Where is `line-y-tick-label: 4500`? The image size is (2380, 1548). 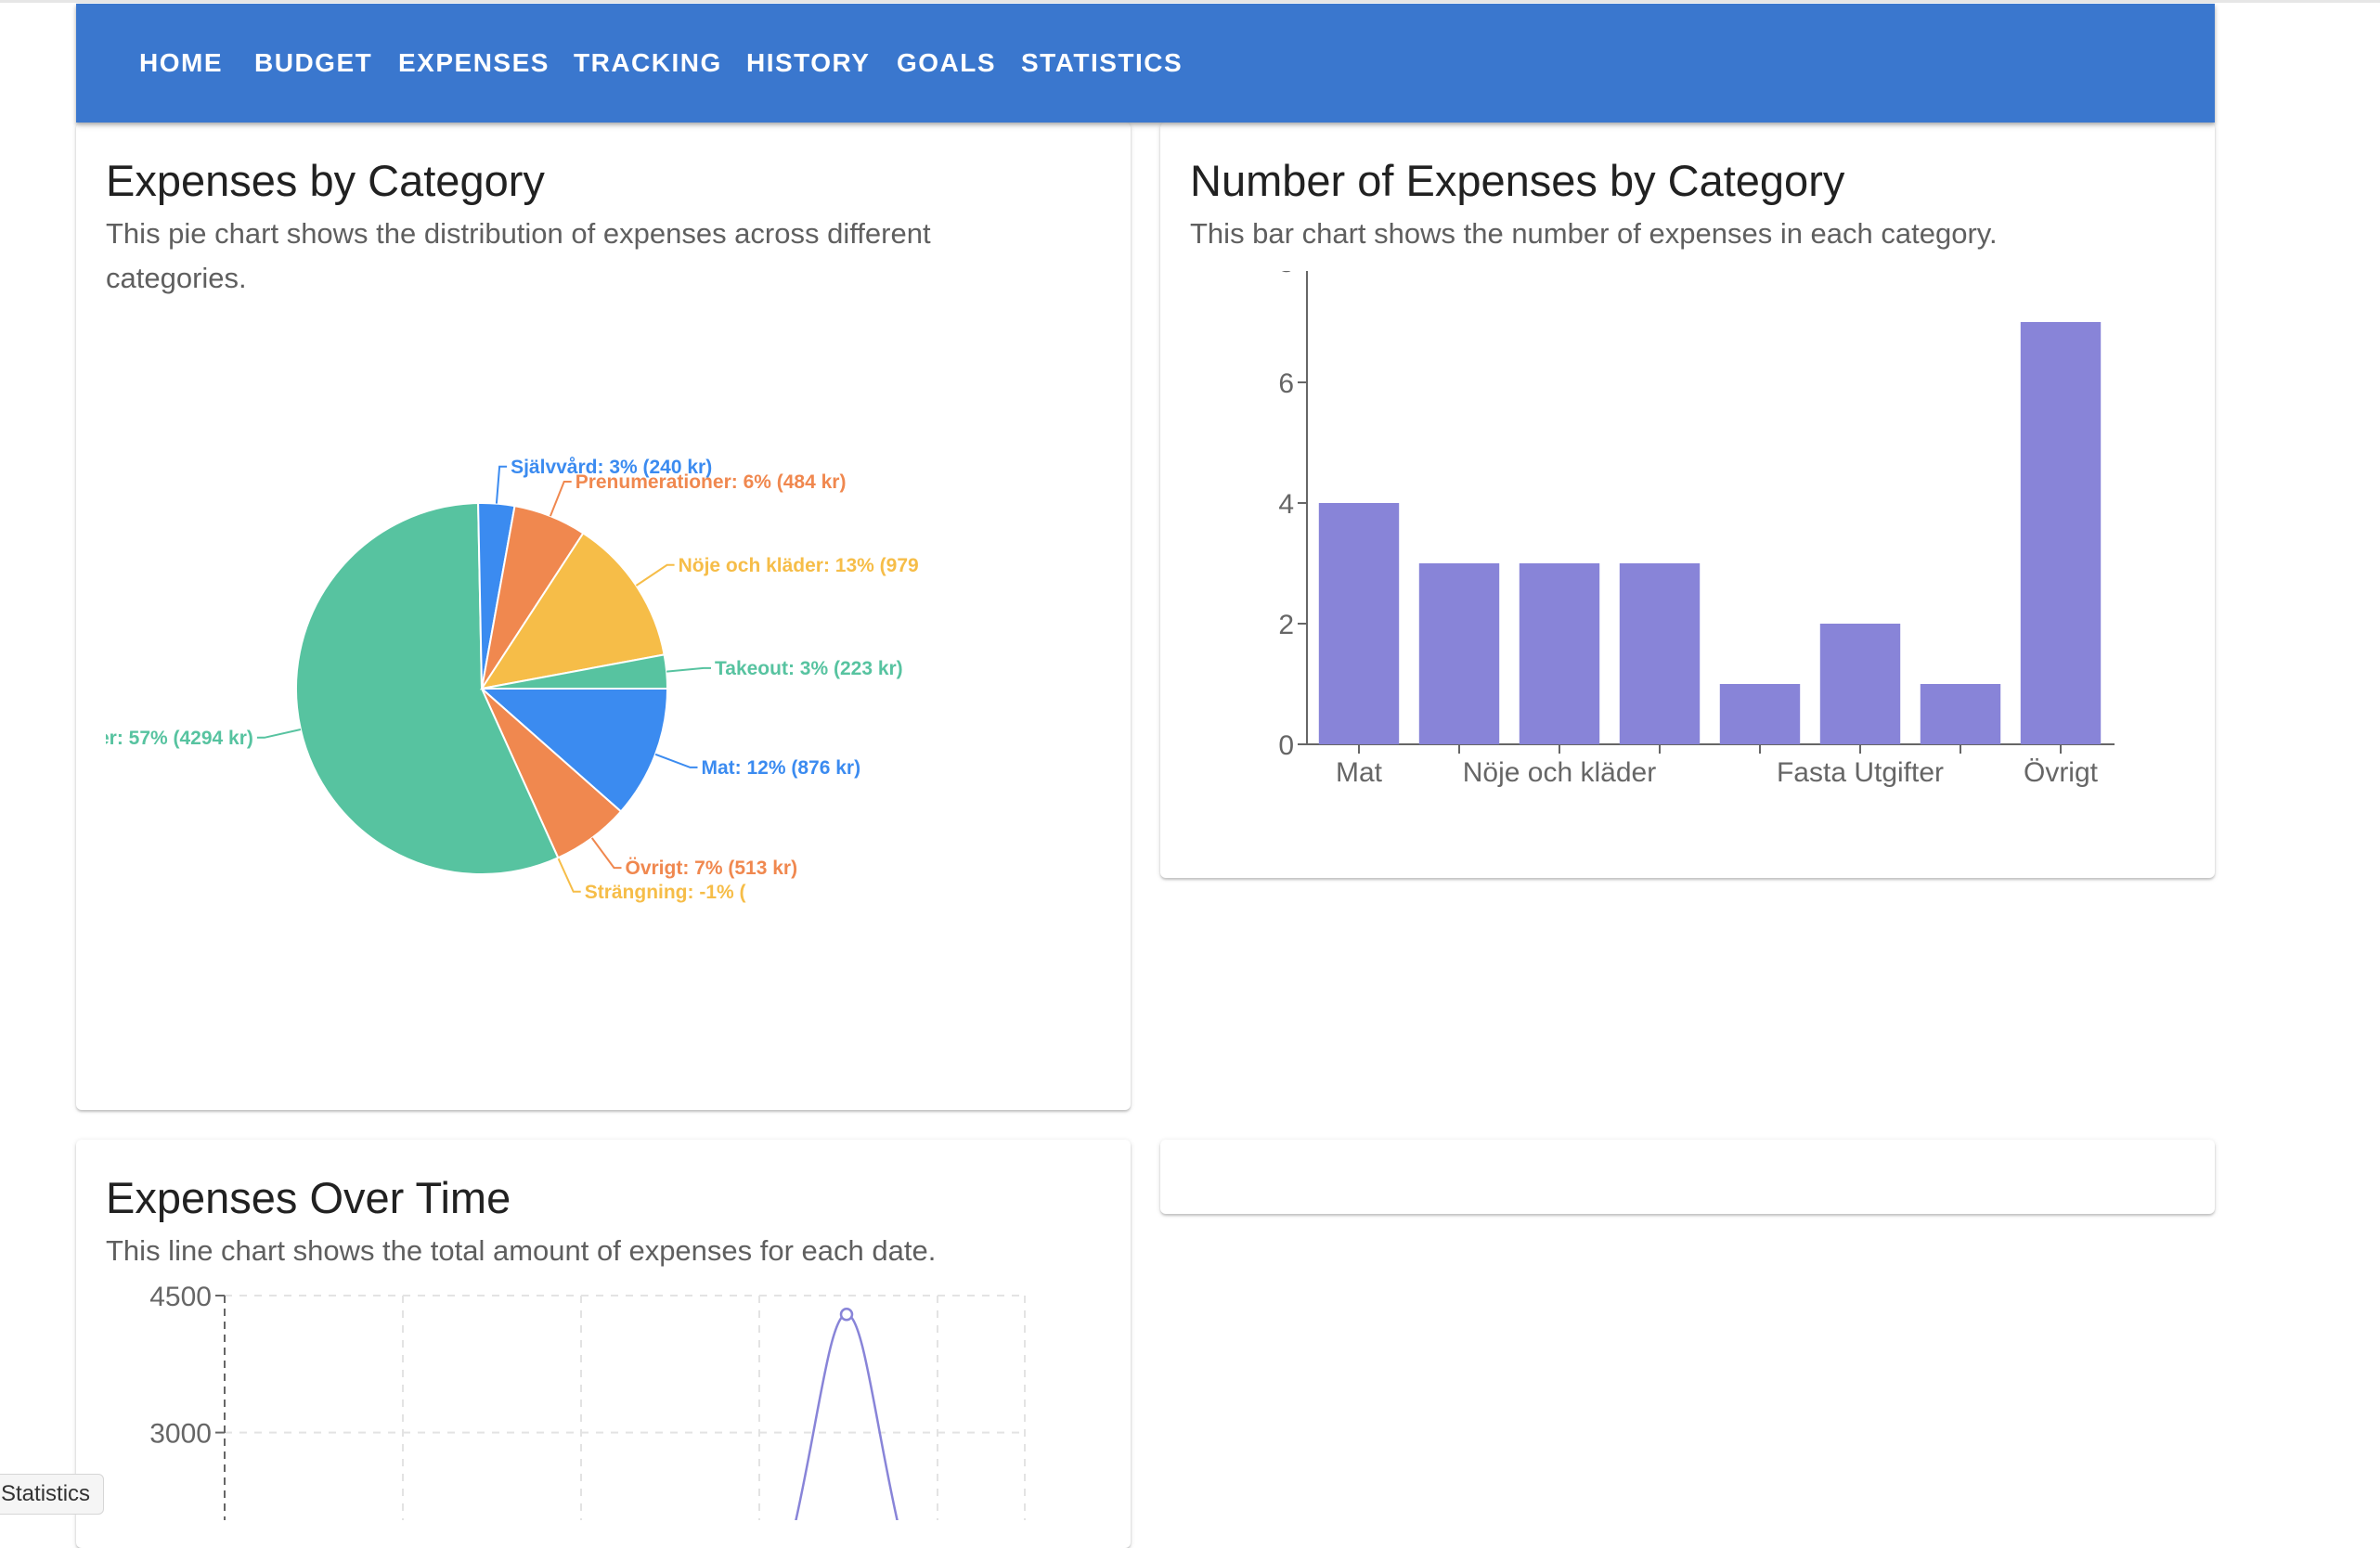
line-y-tick-label: 4500 is located at coordinates (180, 1297).